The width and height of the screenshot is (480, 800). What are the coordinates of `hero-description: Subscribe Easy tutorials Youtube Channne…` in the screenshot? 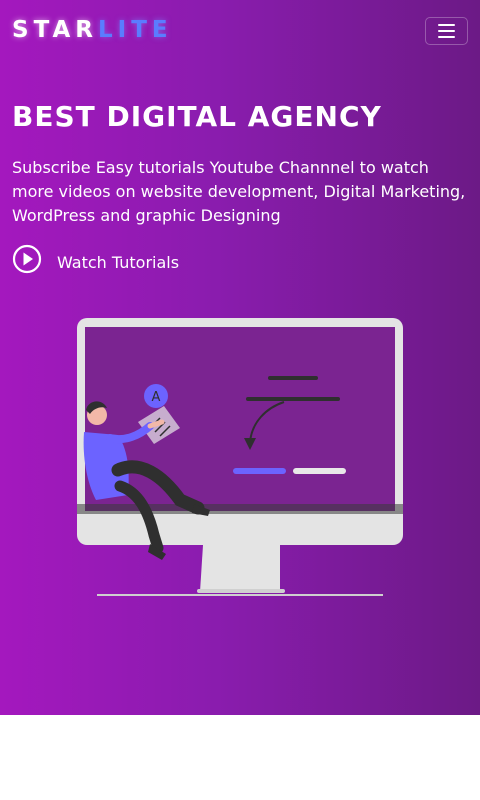 It's located at (239, 191).